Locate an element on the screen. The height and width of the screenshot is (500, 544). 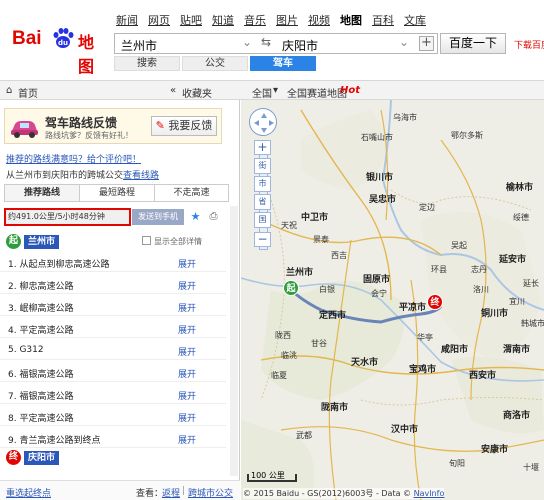
step-text: 3. 岷柳高速公路 is located at coordinates (41, 309).